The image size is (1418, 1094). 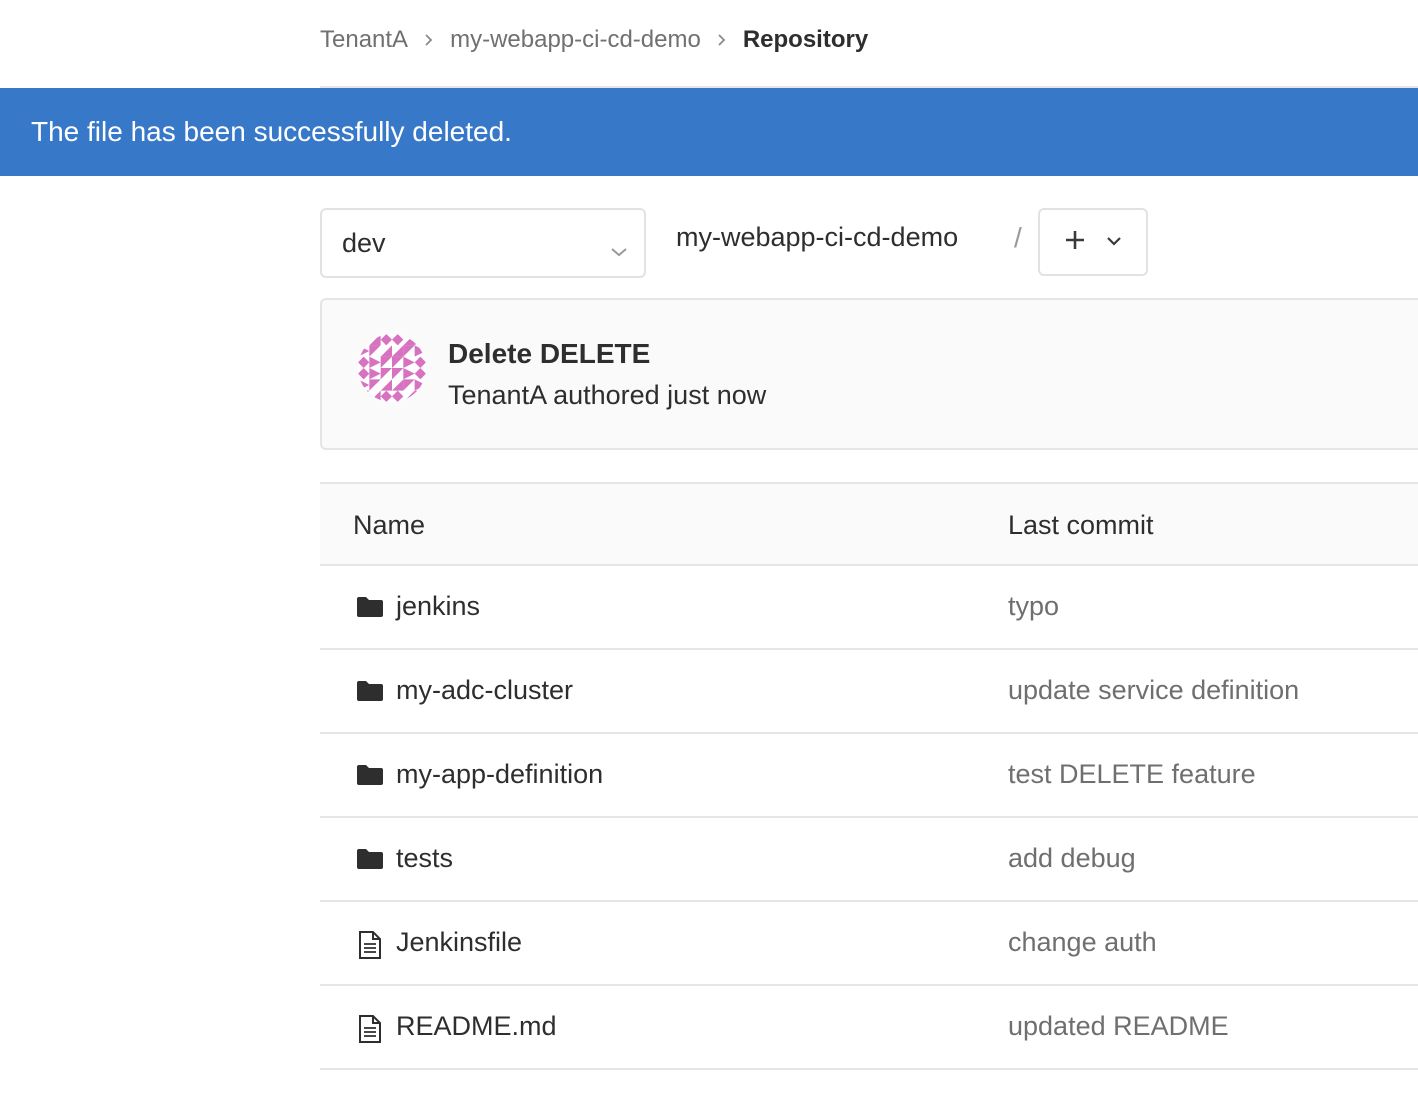 I want to click on file-name: jenkins, so click(x=438, y=606).